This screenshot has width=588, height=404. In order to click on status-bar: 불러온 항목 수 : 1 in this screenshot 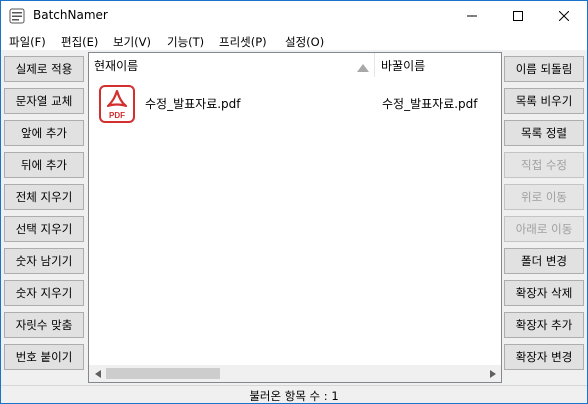, I will do `click(294, 394)`.